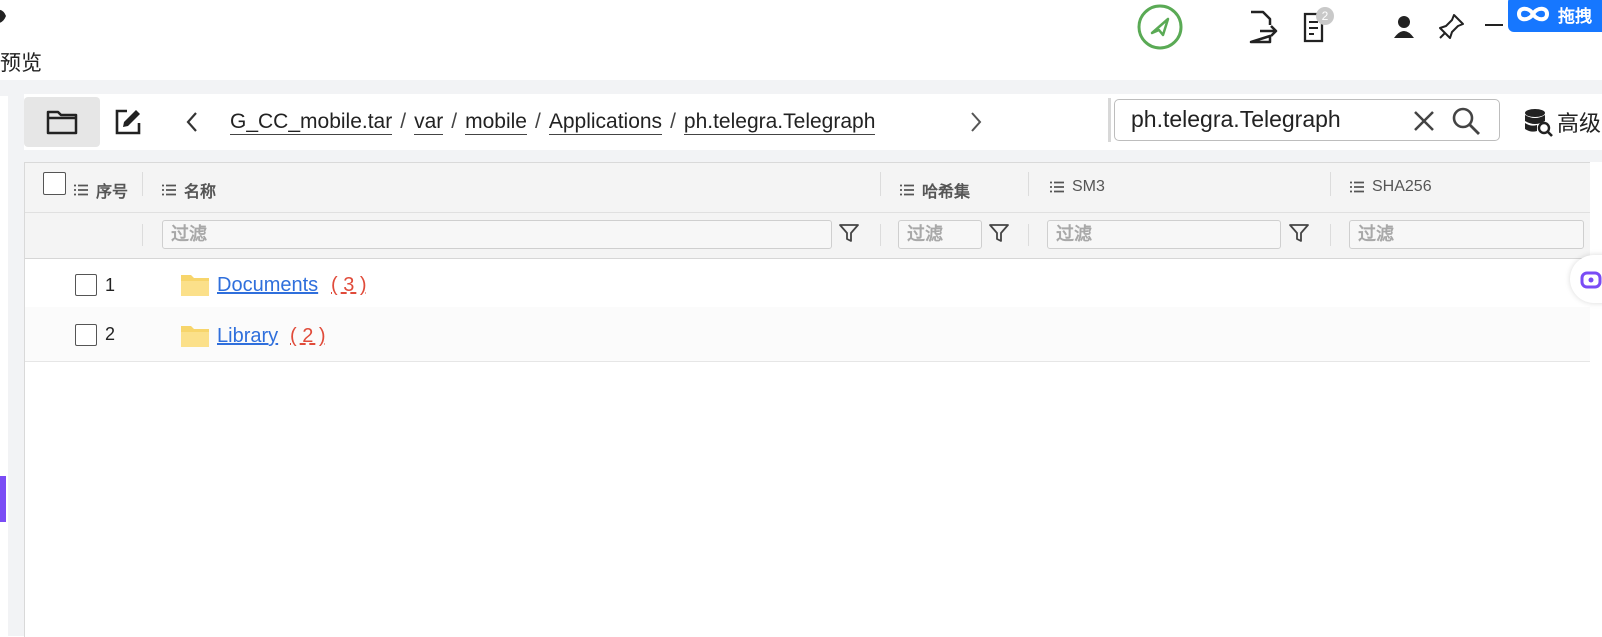 This screenshot has width=1602, height=637. I want to click on hashset-filter-field, so click(940, 234).